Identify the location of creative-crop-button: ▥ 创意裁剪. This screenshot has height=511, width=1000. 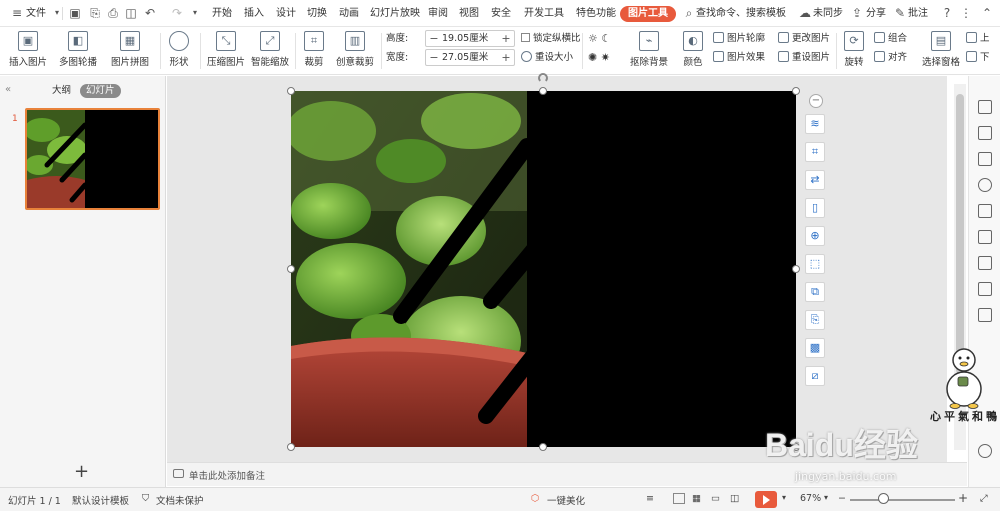
(355, 51).